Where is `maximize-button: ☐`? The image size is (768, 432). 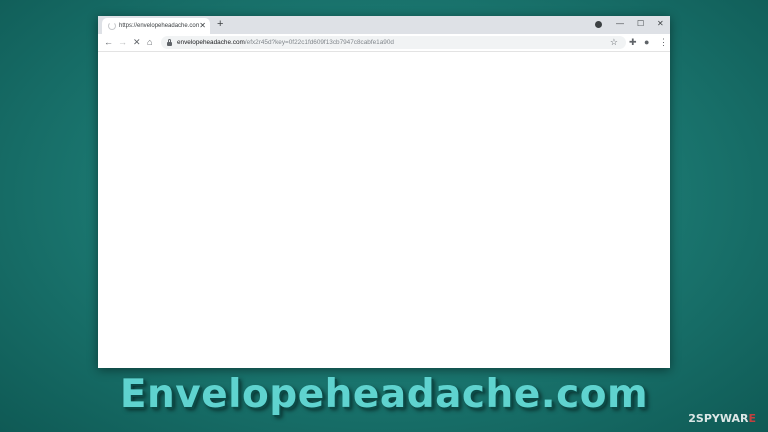 maximize-button: ☐ is located at coordinates (640, 24).